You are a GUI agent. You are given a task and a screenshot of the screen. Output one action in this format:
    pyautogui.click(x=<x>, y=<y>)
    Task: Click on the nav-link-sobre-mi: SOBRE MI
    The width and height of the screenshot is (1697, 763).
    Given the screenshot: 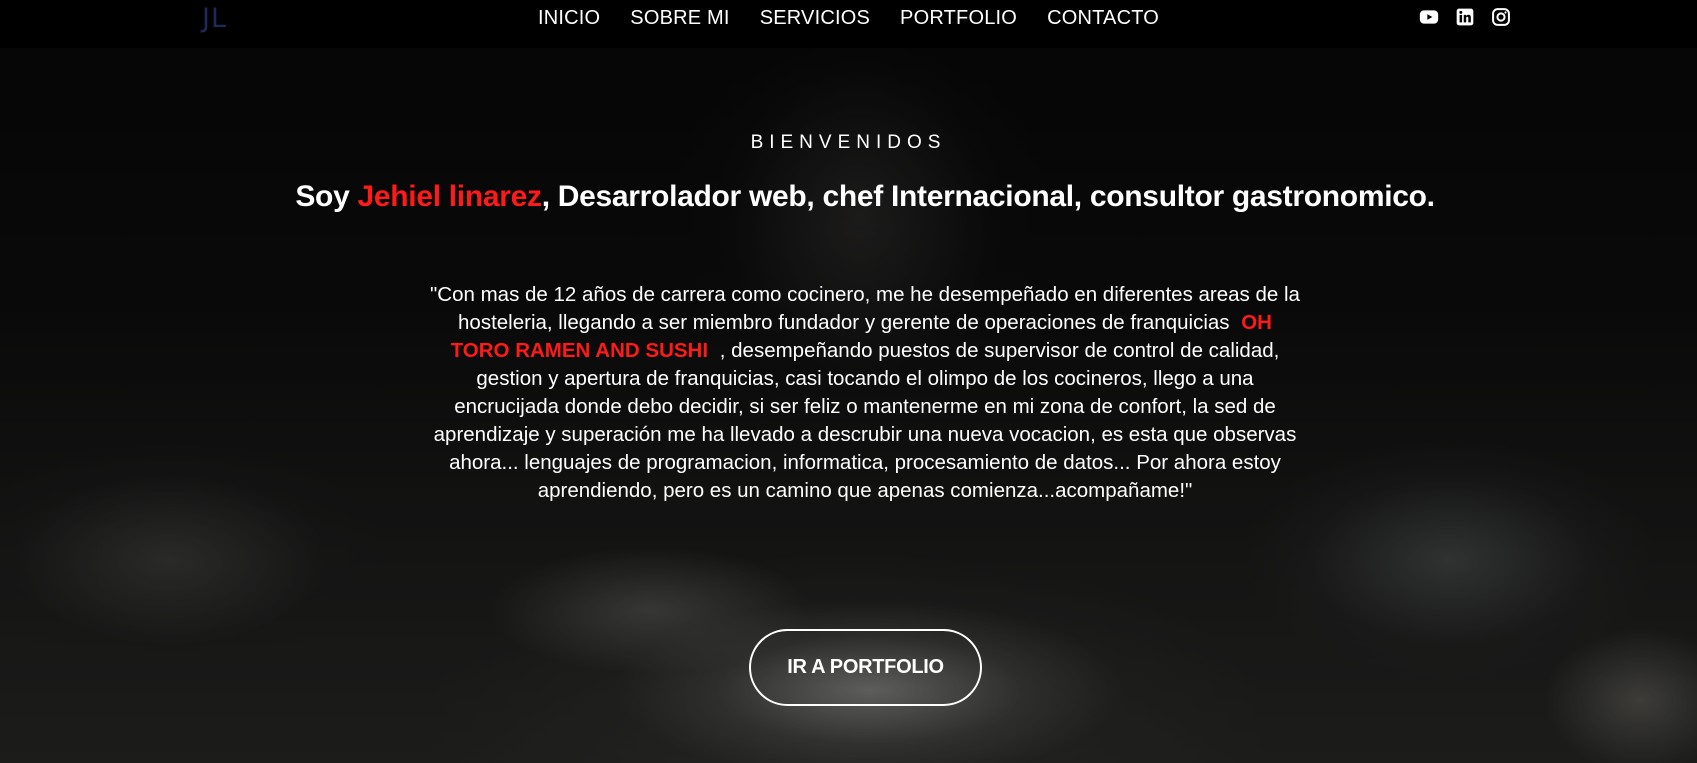 What is the action you would take?
    pyautogui.click(x=679, y=18)
    